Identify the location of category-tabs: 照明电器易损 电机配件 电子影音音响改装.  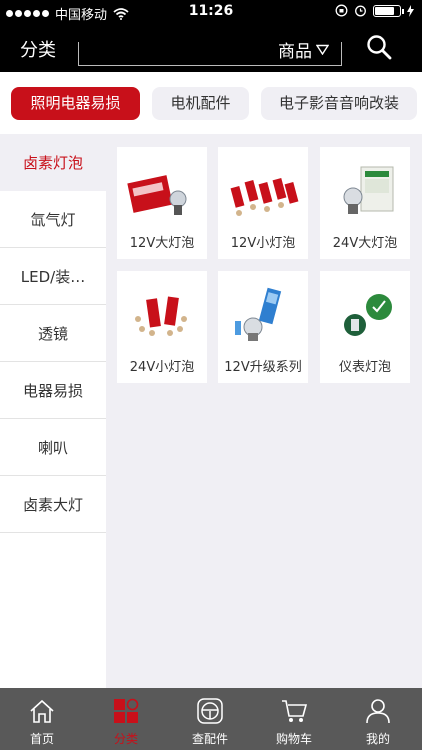
(211, 103).